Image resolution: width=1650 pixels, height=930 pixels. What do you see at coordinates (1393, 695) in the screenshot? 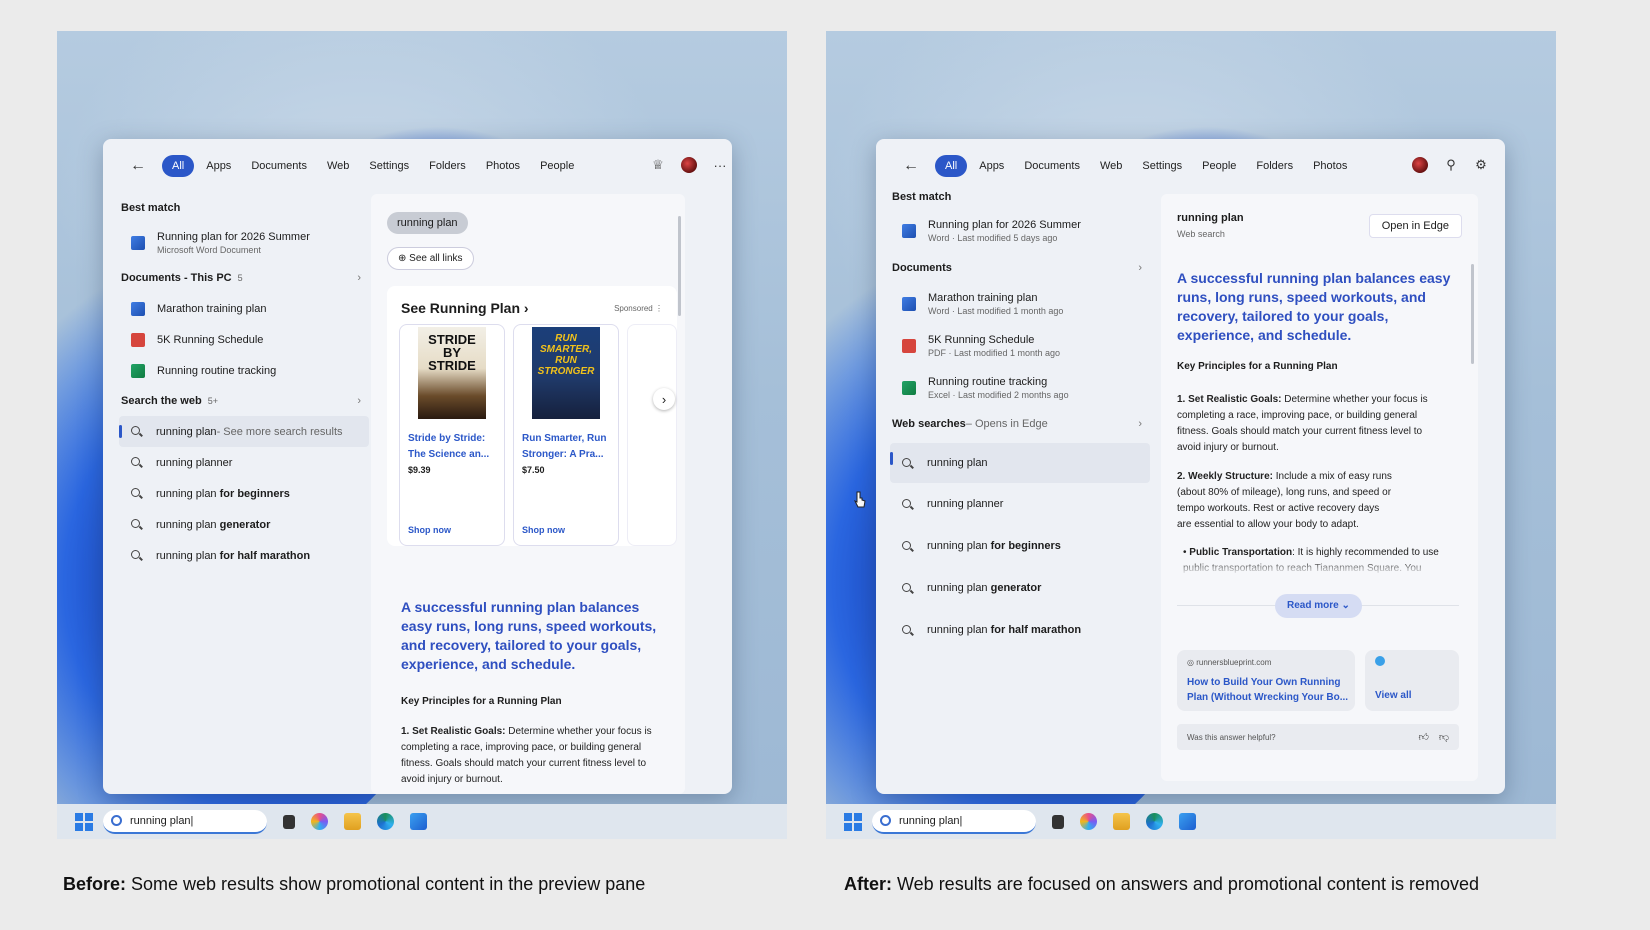
I see `view-all-link: View all` at bounding box center [1393, 695].